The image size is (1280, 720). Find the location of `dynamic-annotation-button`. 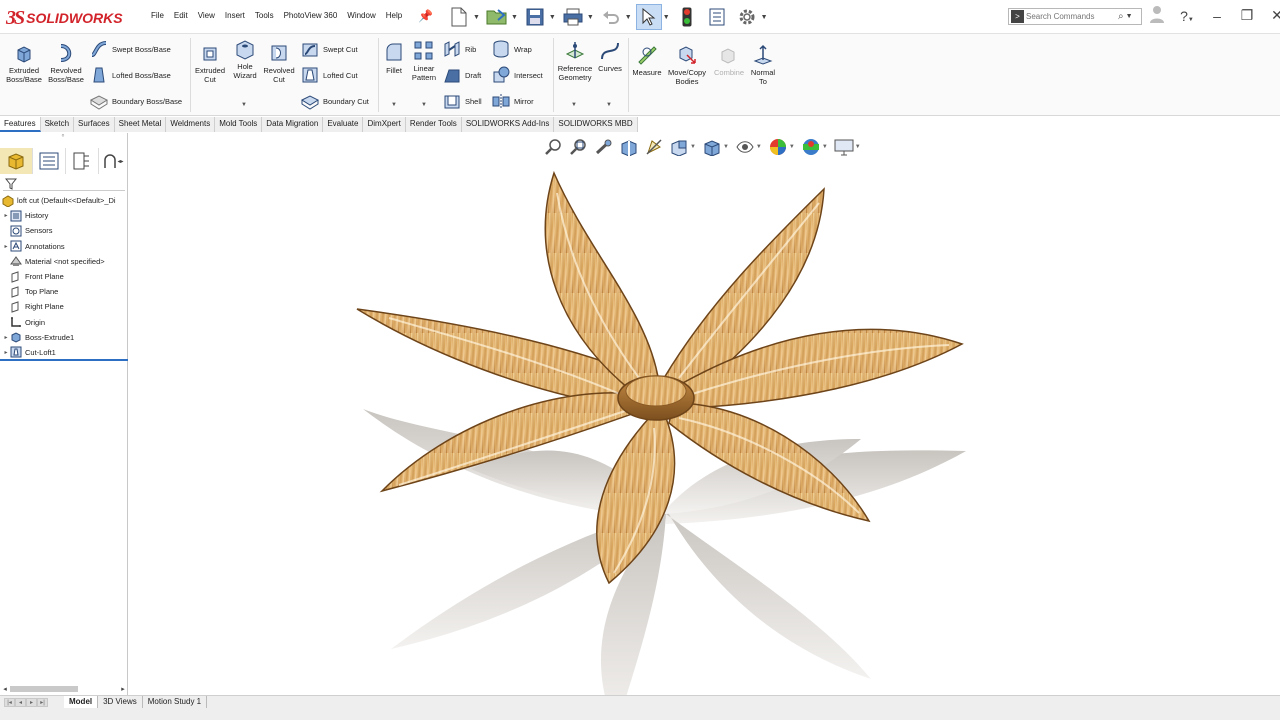

dynamic-annotation-button is located at coordinates (654, 147).